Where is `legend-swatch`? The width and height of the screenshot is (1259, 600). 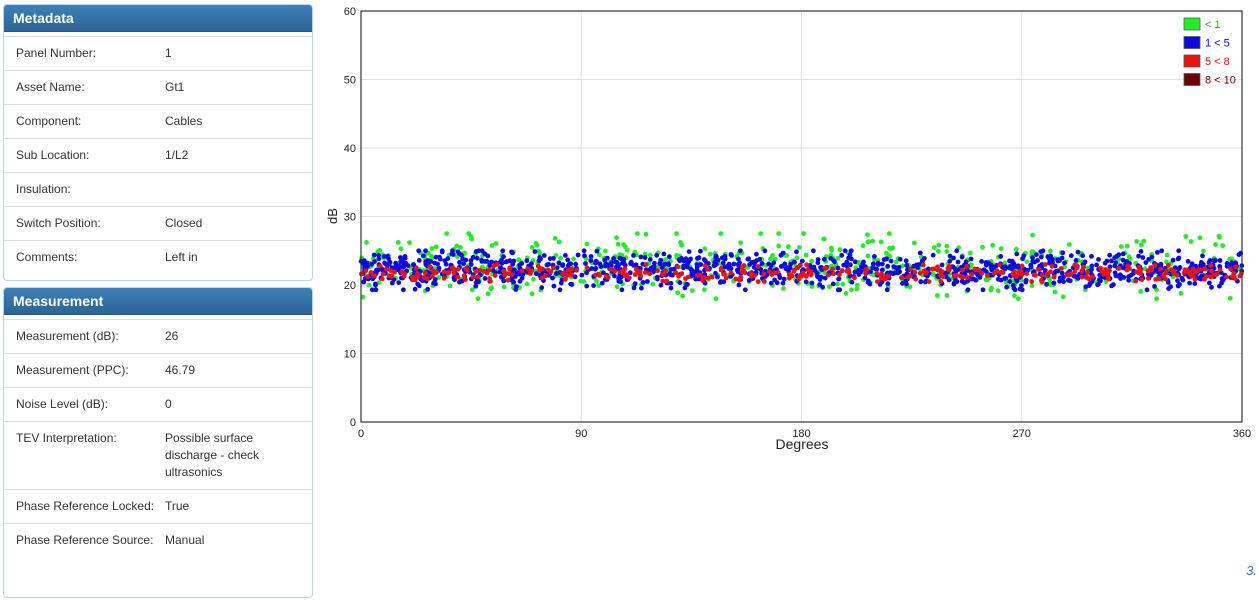 legend-swatch is located at coordinates (1192, 24).